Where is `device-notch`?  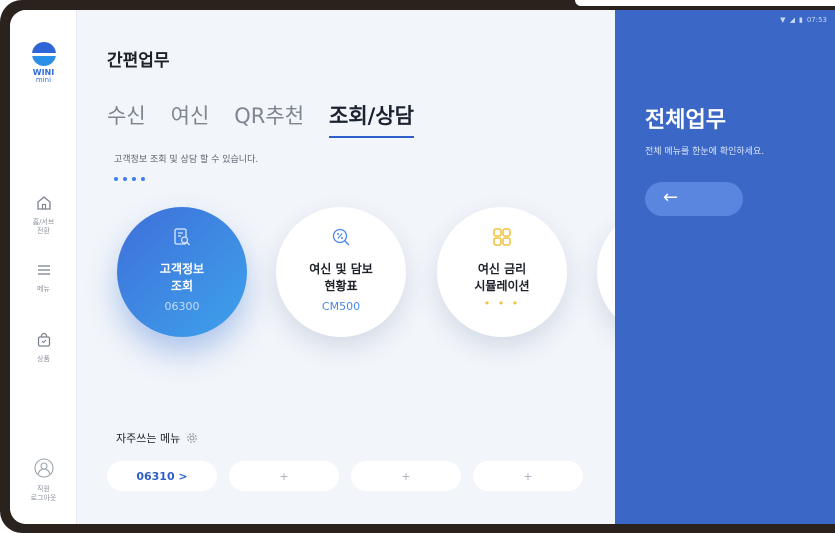 device-notch is located at coordinates (705, 3).